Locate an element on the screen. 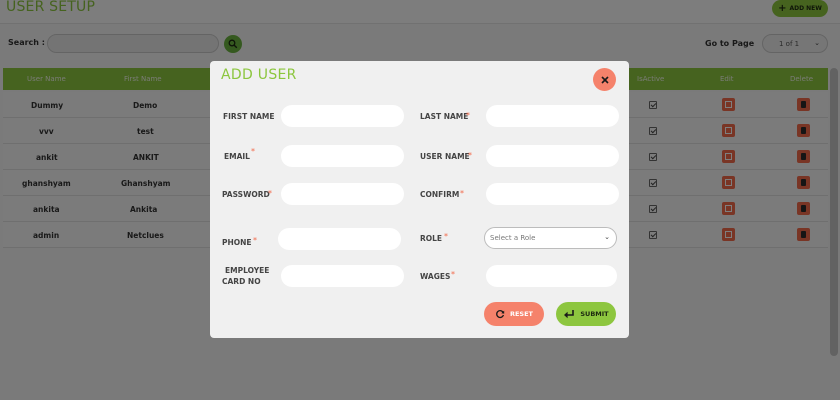 The width and height of the screenshot is (840, 400). close-button is located at coordinates (604, 79).